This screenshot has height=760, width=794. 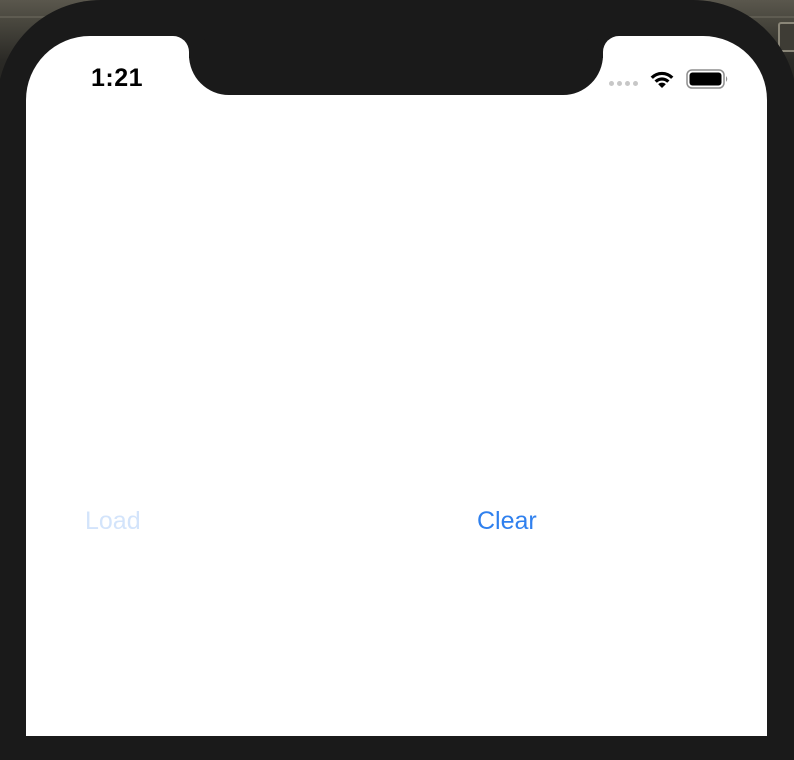 What do you see at coordinates (507, 521) in the screenshot?
I see `clear-button: Clear` at bounding box center [507, 521].